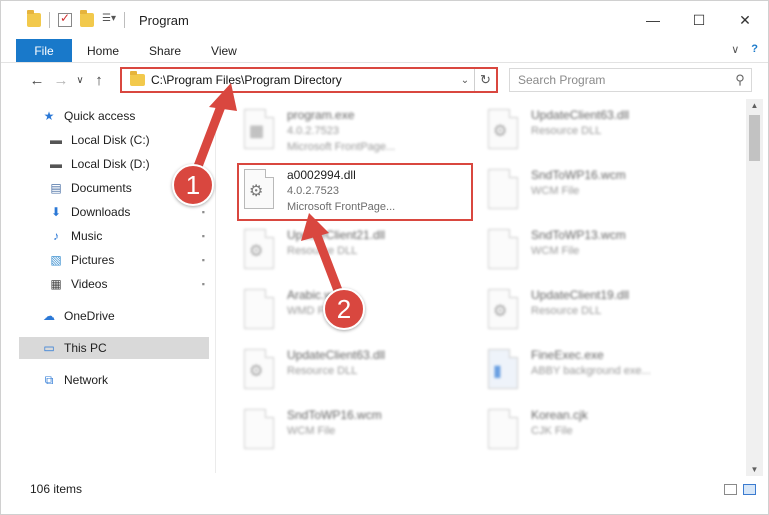  What do you see at coordinates (210, 135) in the screenshot?
I see `arrow-to-address-bar` at bounding box center [210, 135].